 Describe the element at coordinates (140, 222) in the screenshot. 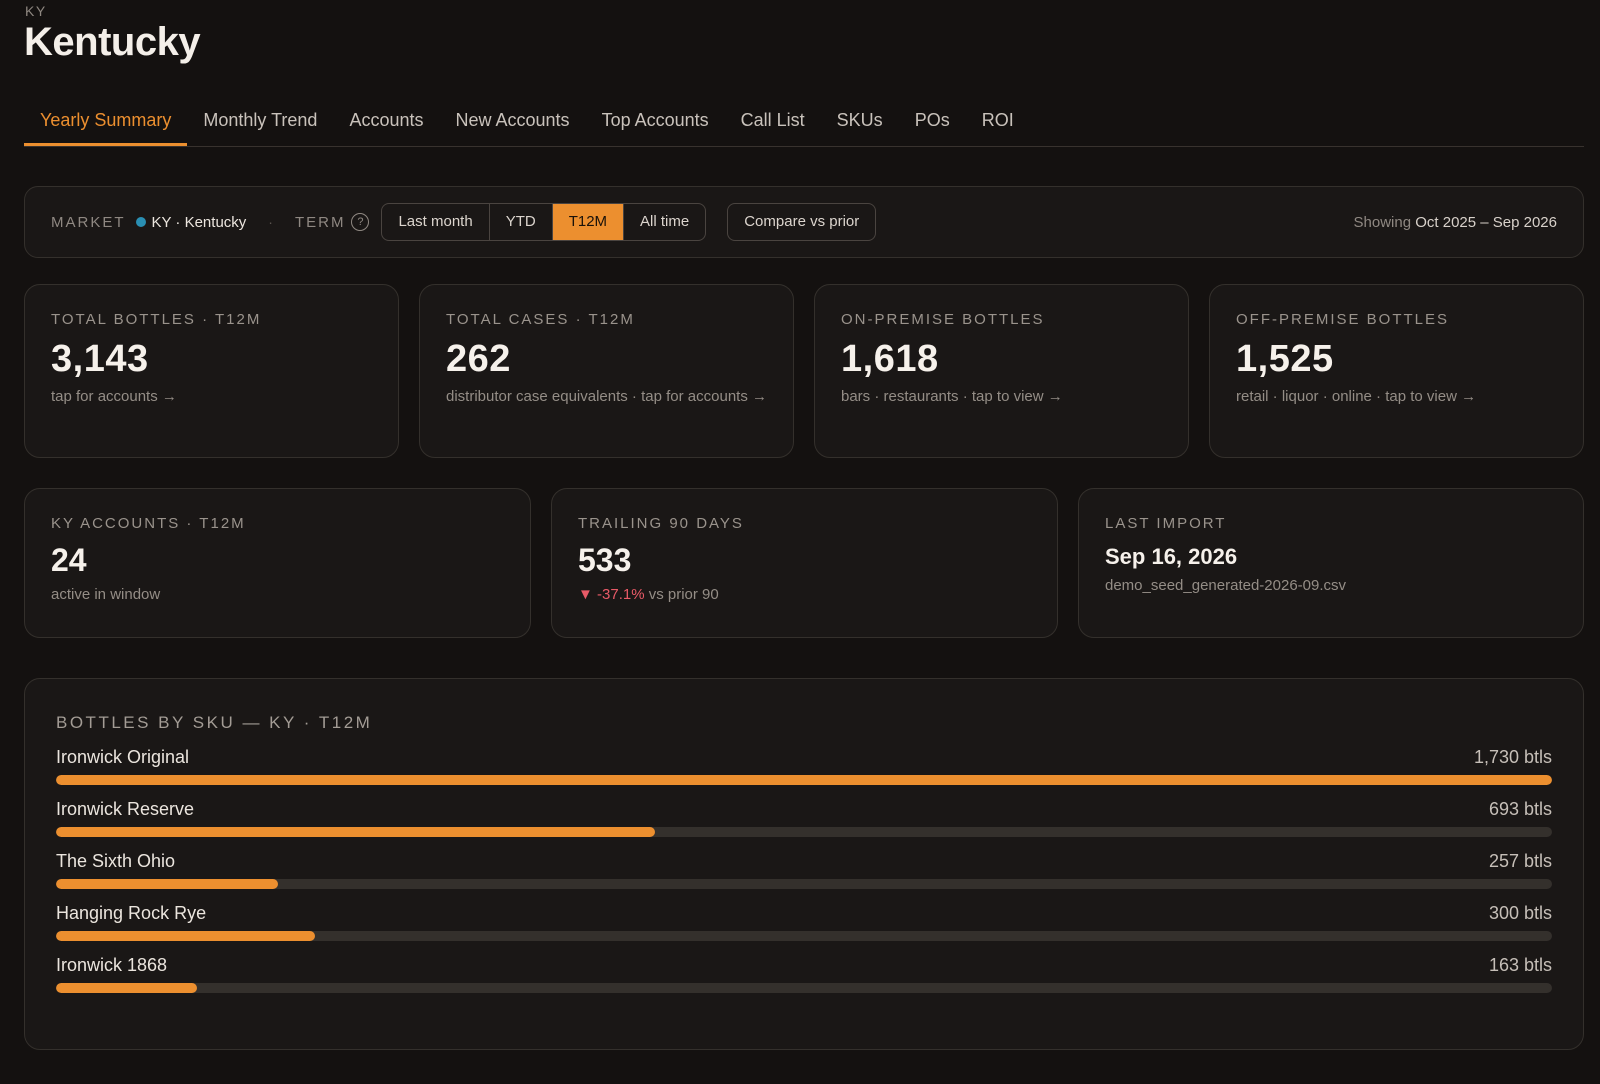

I see `market-dot-icon` at that location.